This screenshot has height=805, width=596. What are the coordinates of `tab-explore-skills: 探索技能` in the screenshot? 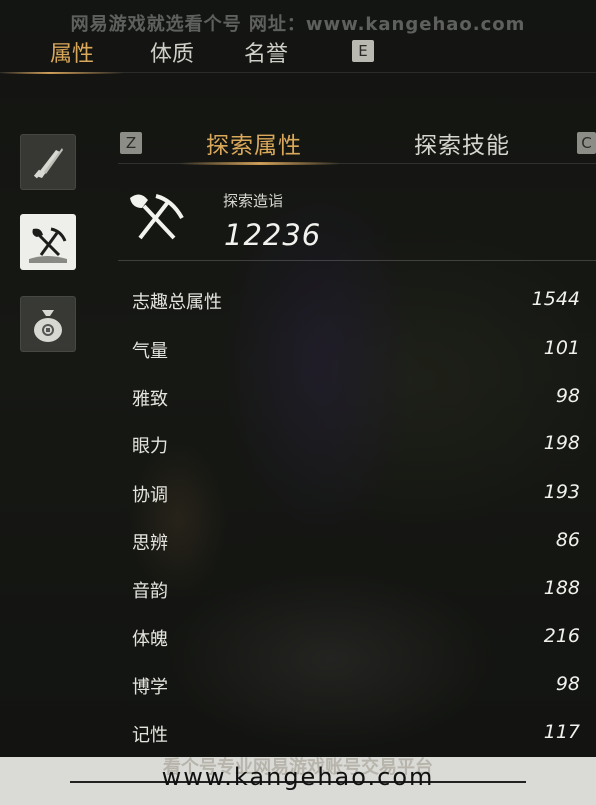 It's located at (462, 143).